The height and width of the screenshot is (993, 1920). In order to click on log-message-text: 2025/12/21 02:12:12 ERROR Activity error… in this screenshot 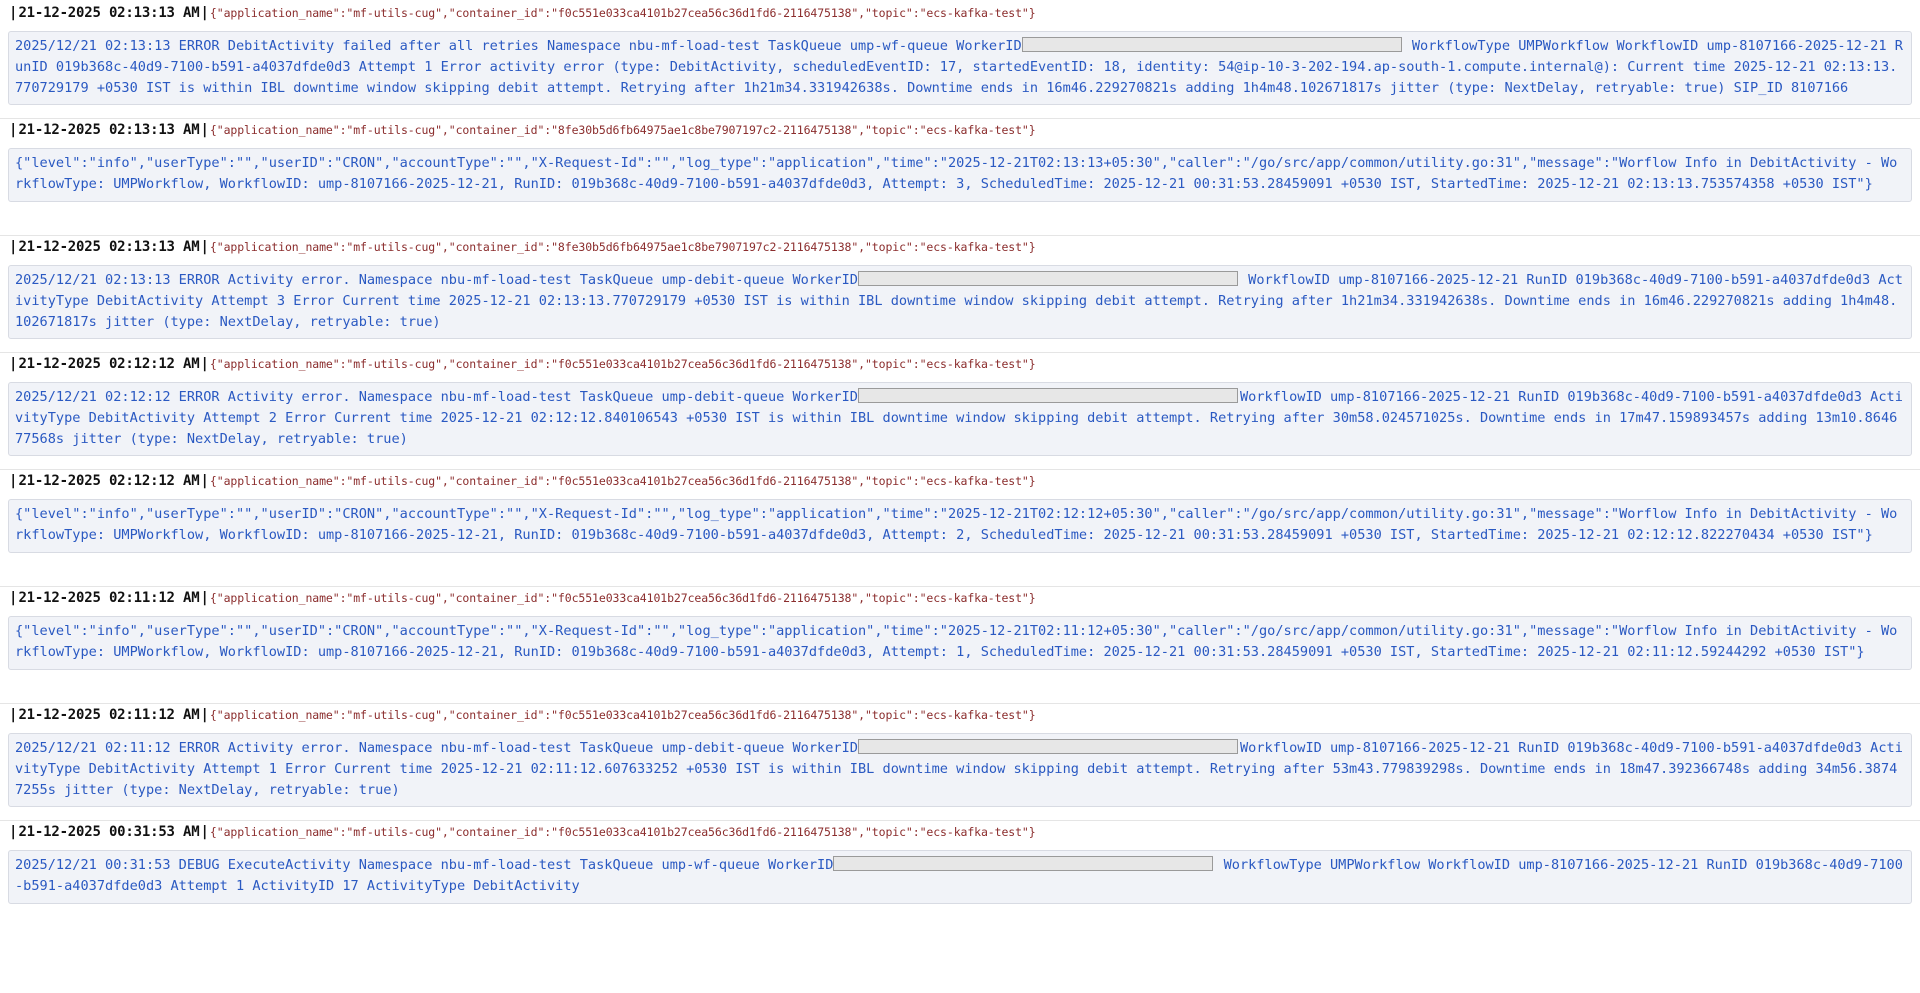, I will do `click(436, 397)`.